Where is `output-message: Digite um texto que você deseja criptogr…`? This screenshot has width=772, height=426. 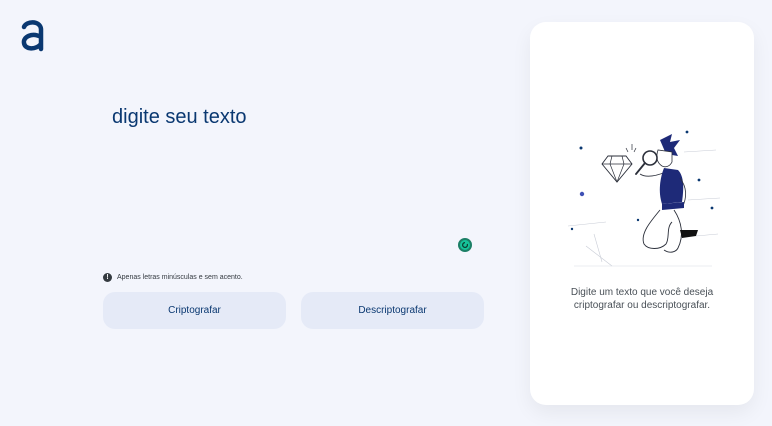 output-message: Digite um texto que você deseja criptogr… is located at coordinates (642, 299).